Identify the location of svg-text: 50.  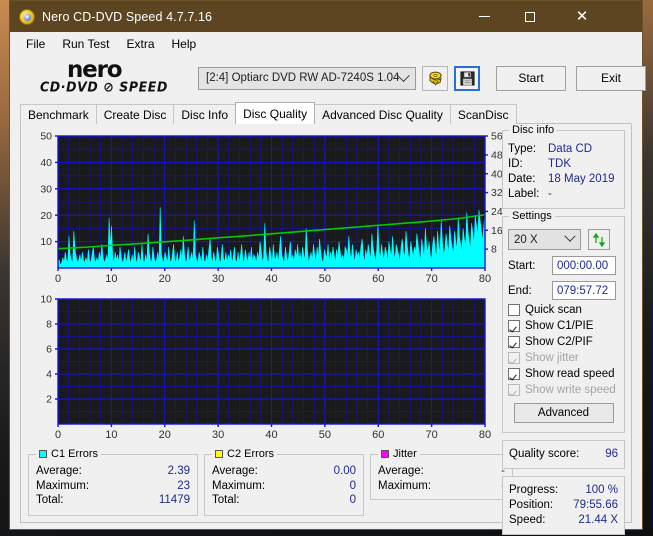
(325, 279).